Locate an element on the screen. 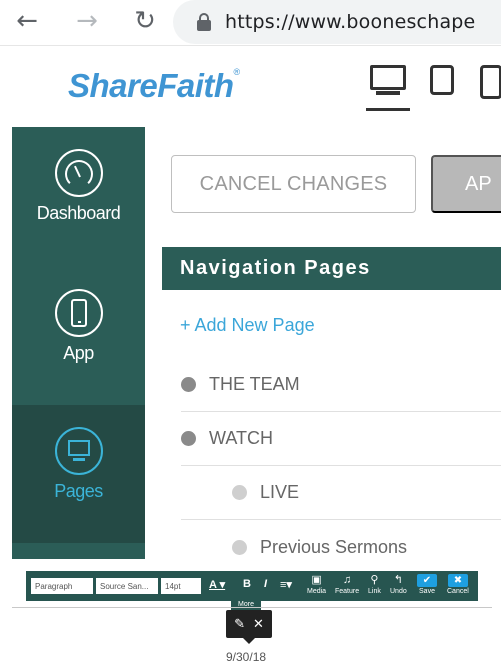  save-button: ✔ Save is located at coordinates (427, 585).